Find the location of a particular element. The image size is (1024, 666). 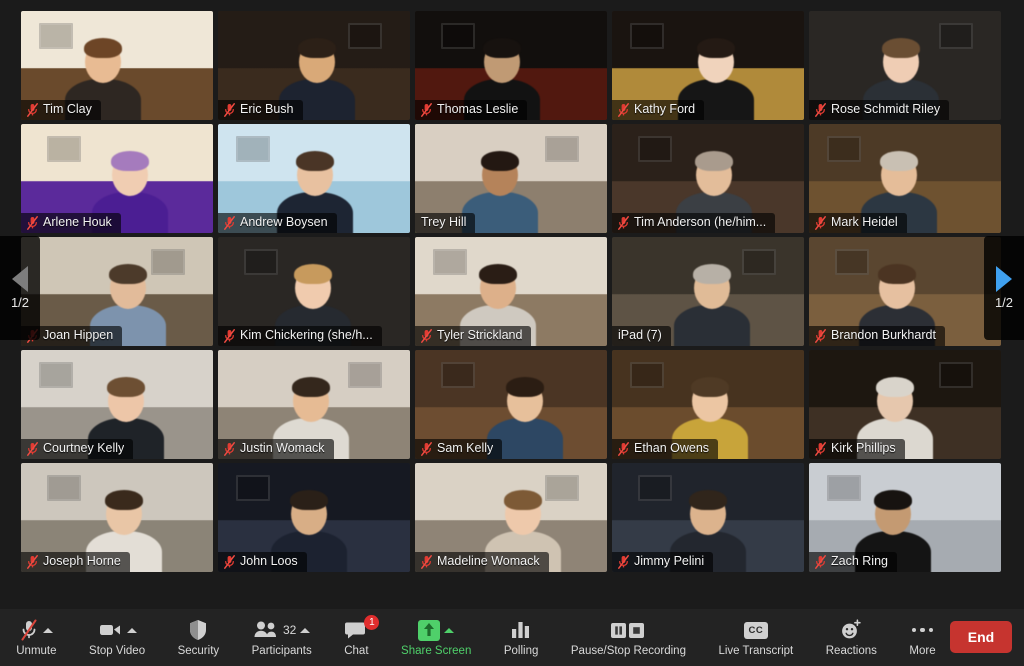

toolbar-button-more: More is located at coordinates (922, 637).